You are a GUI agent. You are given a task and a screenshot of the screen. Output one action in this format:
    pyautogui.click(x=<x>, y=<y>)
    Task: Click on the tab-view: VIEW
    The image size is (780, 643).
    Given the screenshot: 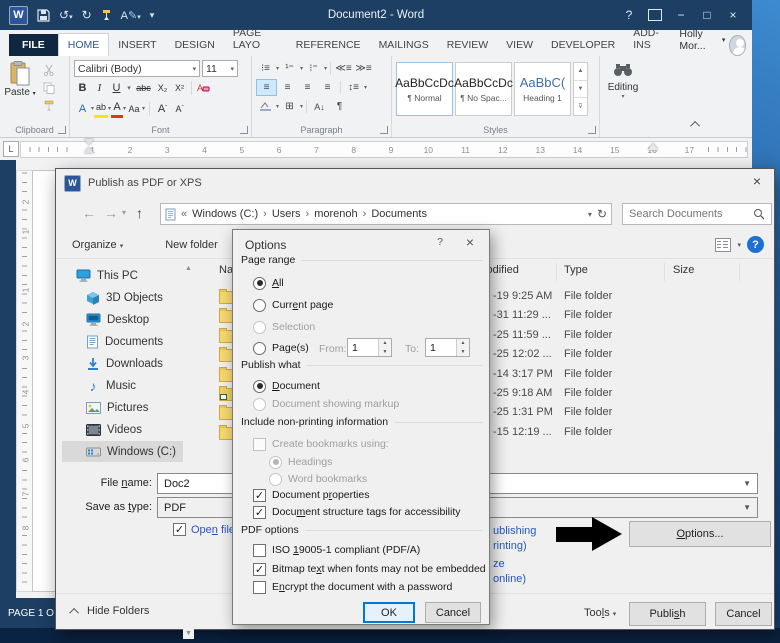 What is the action you would take?
    pyautogui.click(x=519, y=45)
    